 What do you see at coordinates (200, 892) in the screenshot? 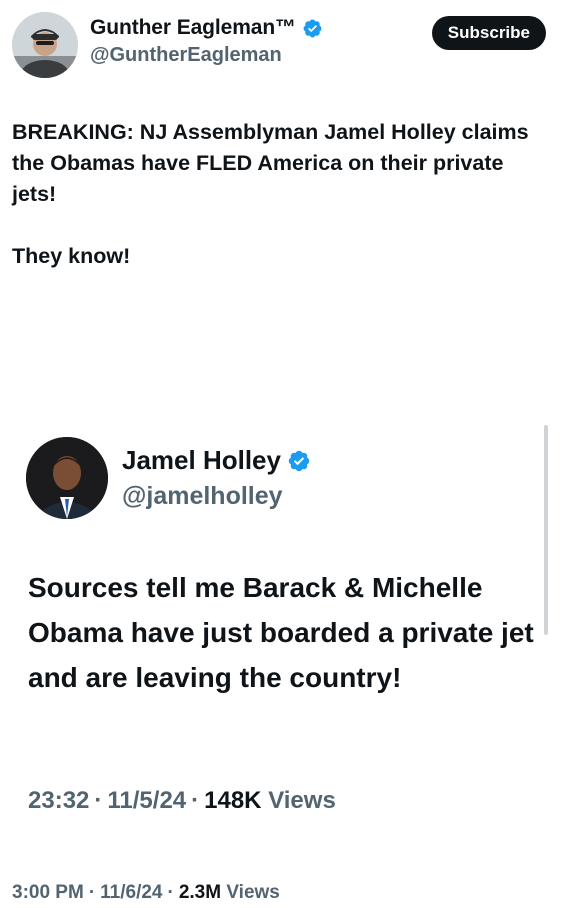
I see `post-views-count: 2.3M` at bounding box center [200, 892].